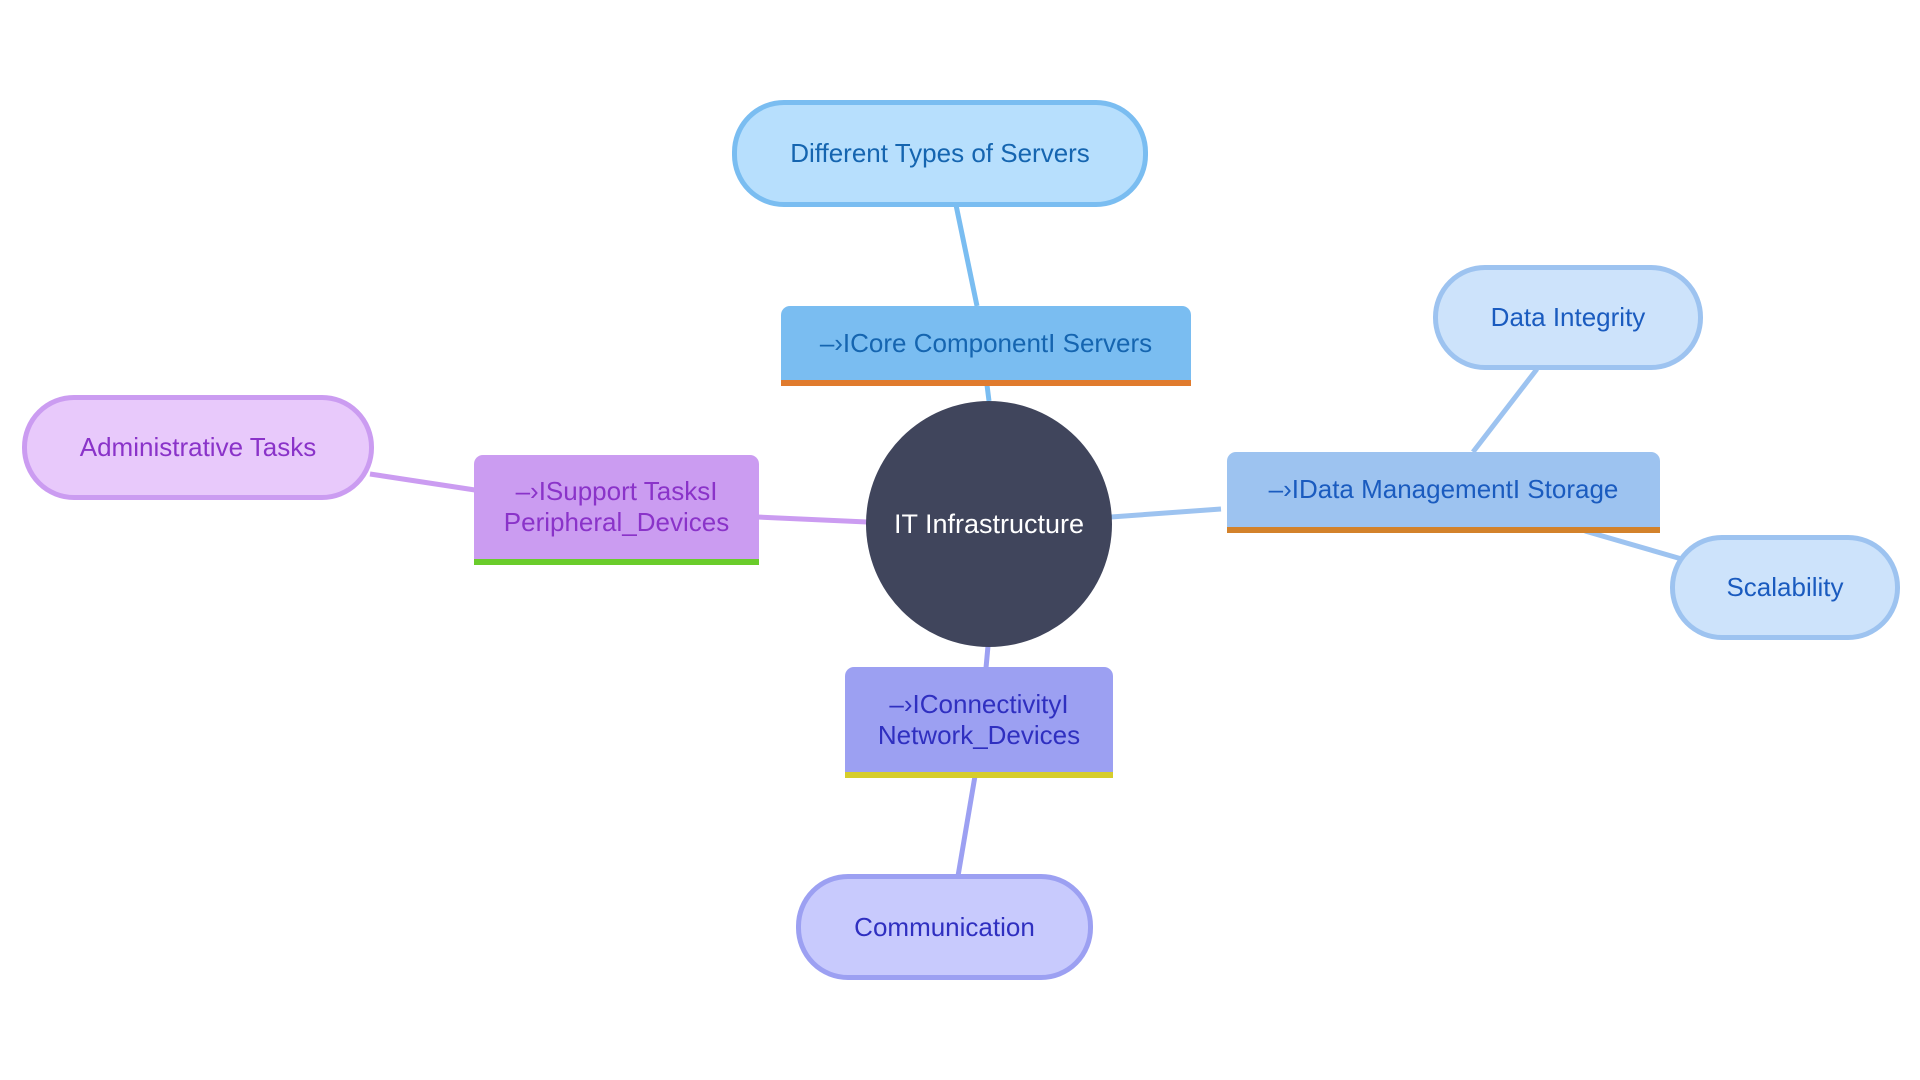 The image size is (1920, 1080). I want to click on node-support-tasks-peripheral-devices: –›ISupport TasksI Peripheral_Devices, so click(616, 510).